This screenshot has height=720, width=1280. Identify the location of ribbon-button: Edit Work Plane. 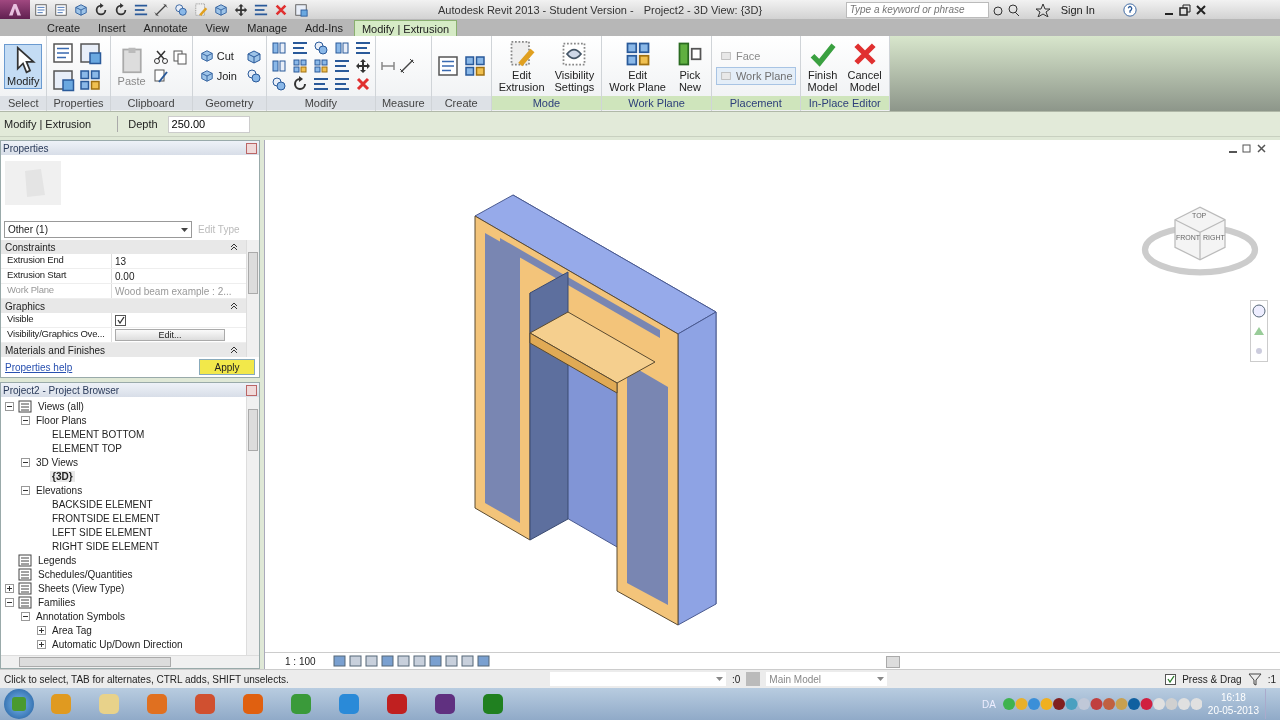
(637, 66).